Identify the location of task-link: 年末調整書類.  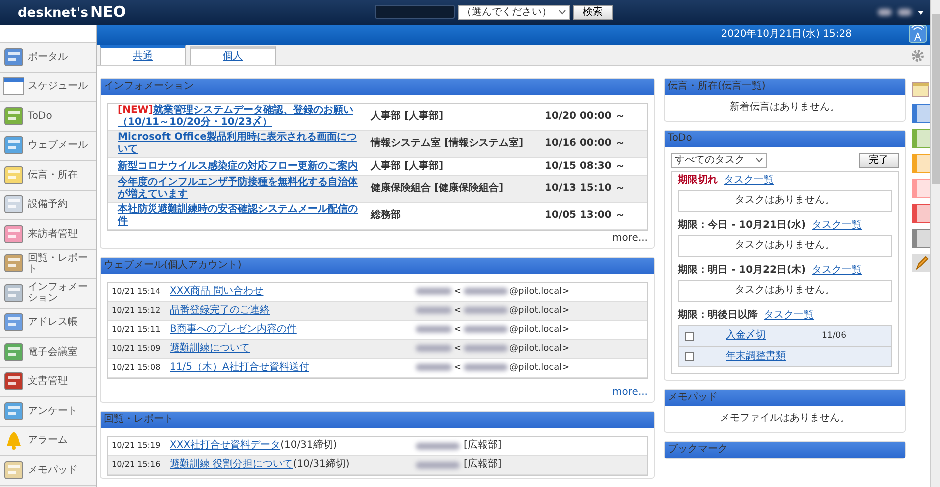
(774, 356).